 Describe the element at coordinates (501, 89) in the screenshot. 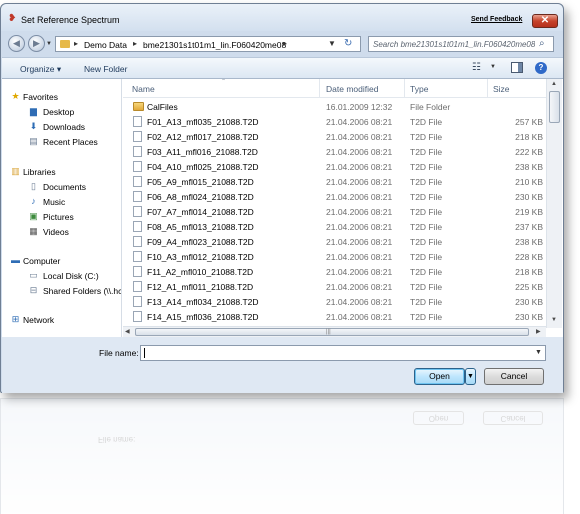

I see `column-size: Size` at that location.